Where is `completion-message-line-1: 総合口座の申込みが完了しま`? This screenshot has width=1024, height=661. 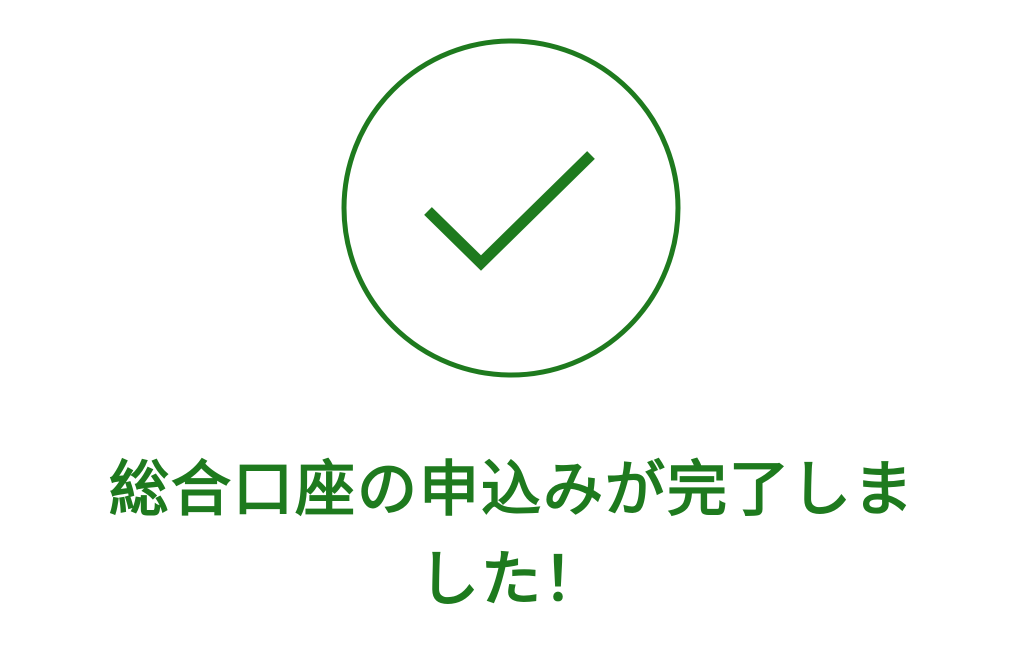
completion-message-line-1: 総合口座の申込みが完了しま is located at coordinates (512, 490).